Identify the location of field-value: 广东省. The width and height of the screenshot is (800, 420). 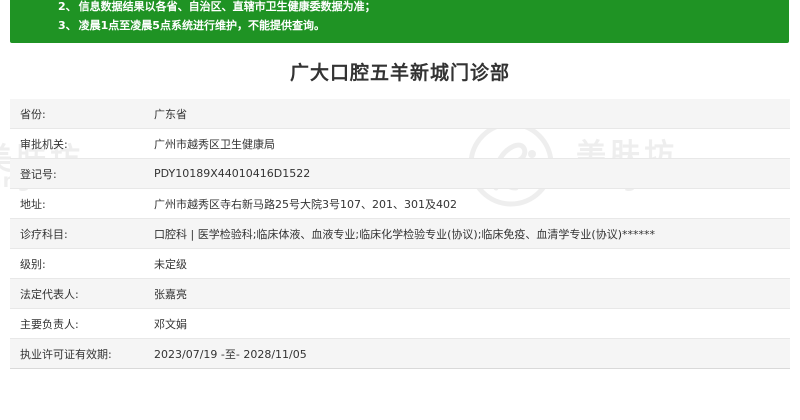
(472, 114).